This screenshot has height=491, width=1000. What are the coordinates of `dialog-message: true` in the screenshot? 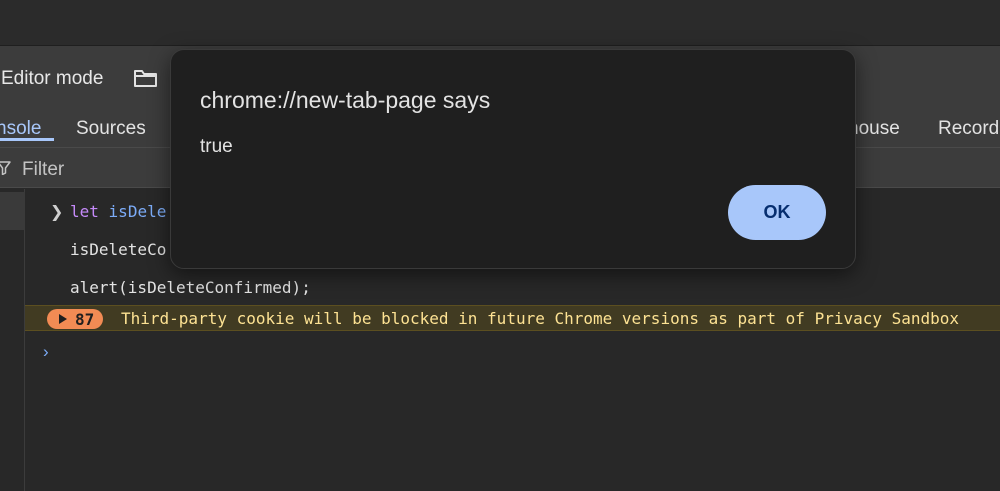 It's located at (216, 146).